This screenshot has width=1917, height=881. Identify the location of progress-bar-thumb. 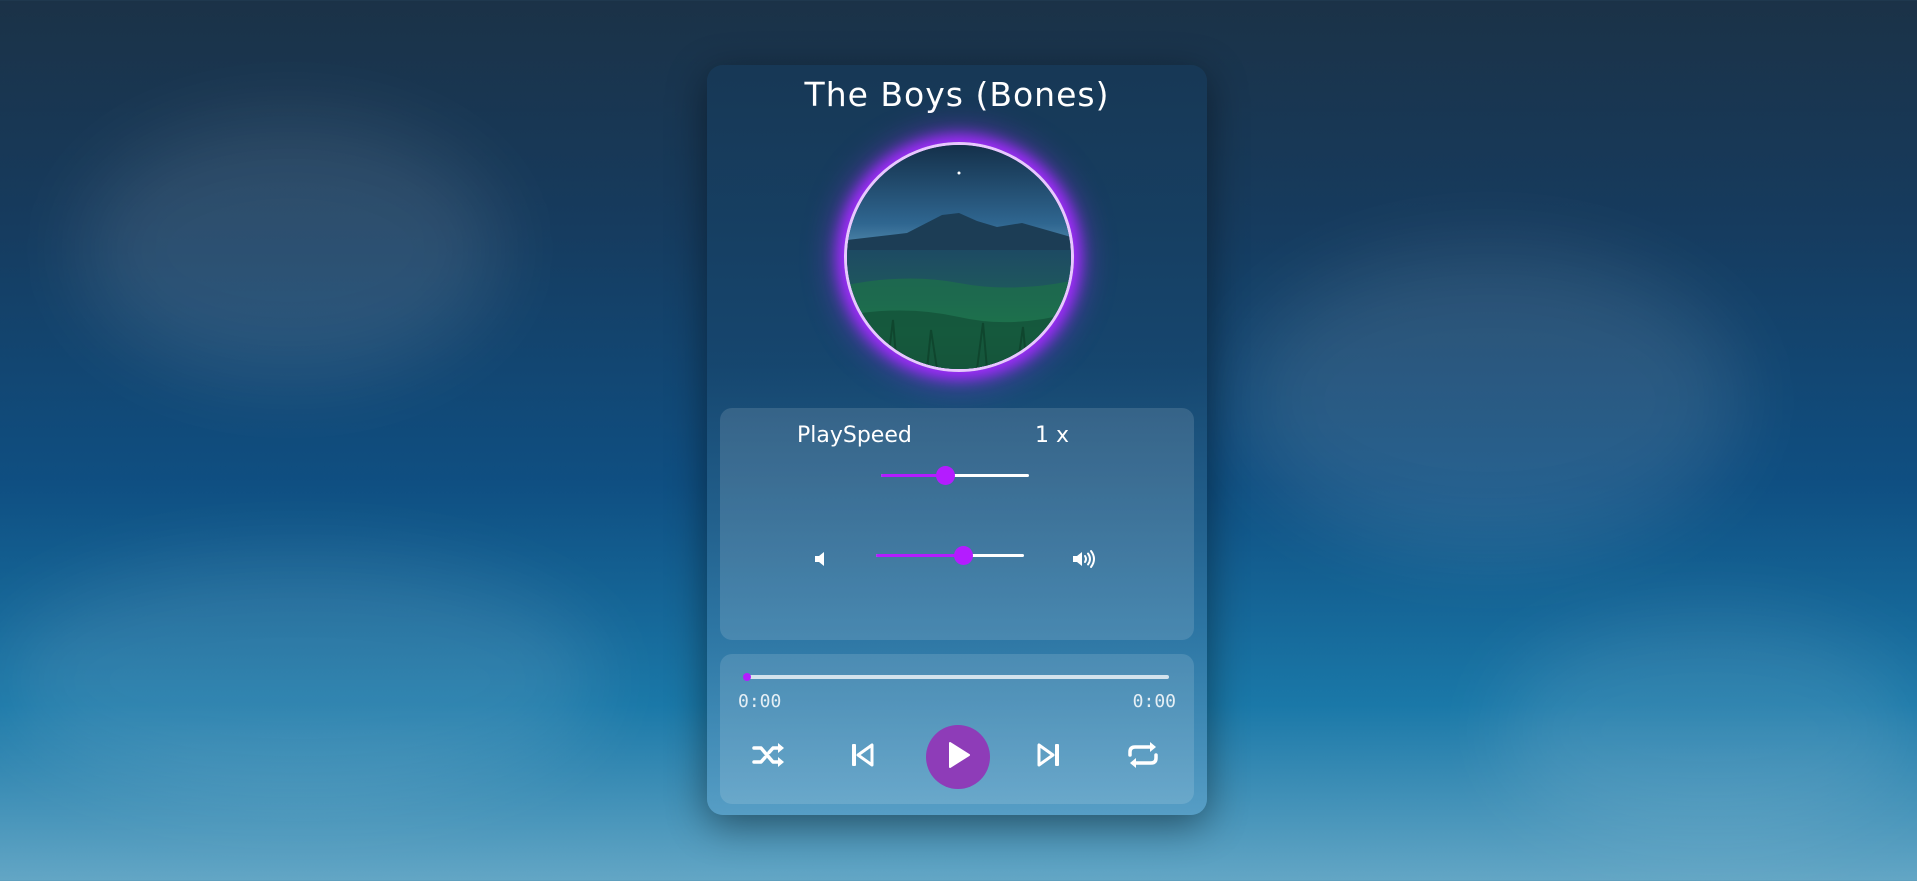
(747, 677).